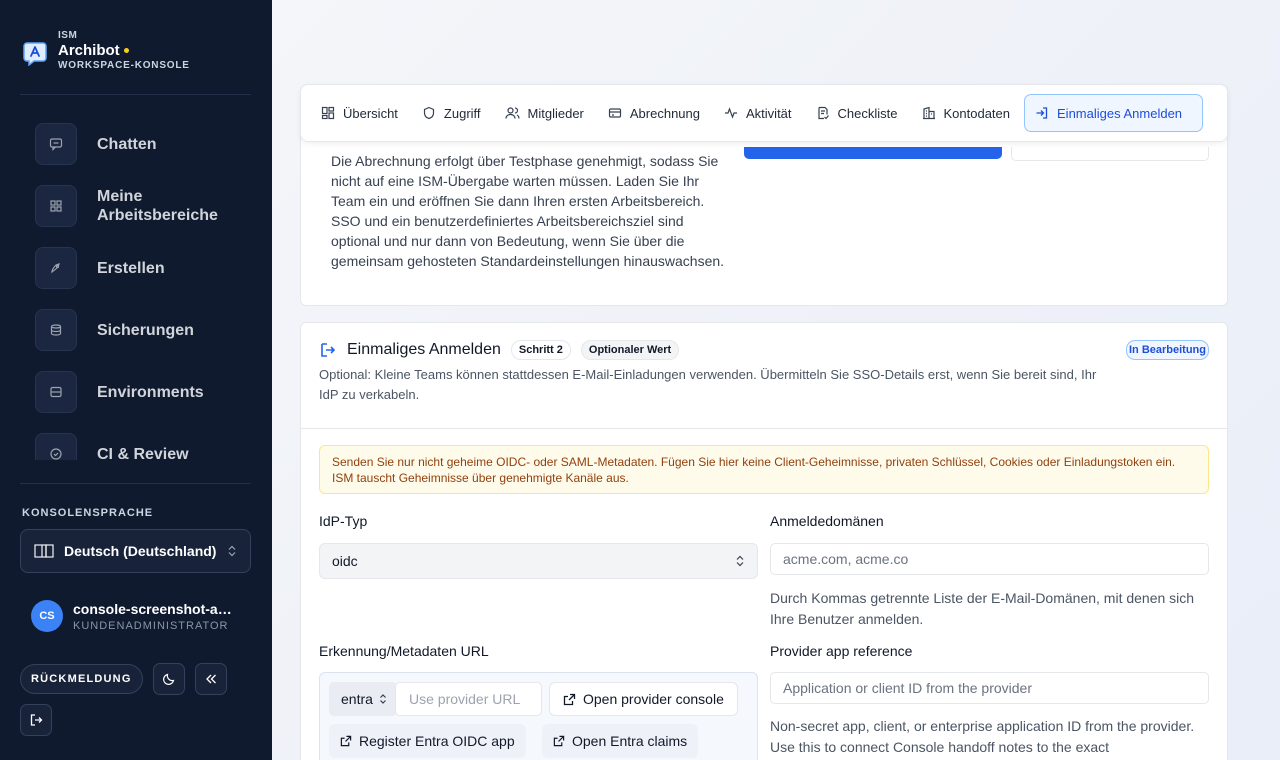 This screenshot has height=760, width=1280. I want to click on sidebar-item-environments: Environments, so click(136, 392).